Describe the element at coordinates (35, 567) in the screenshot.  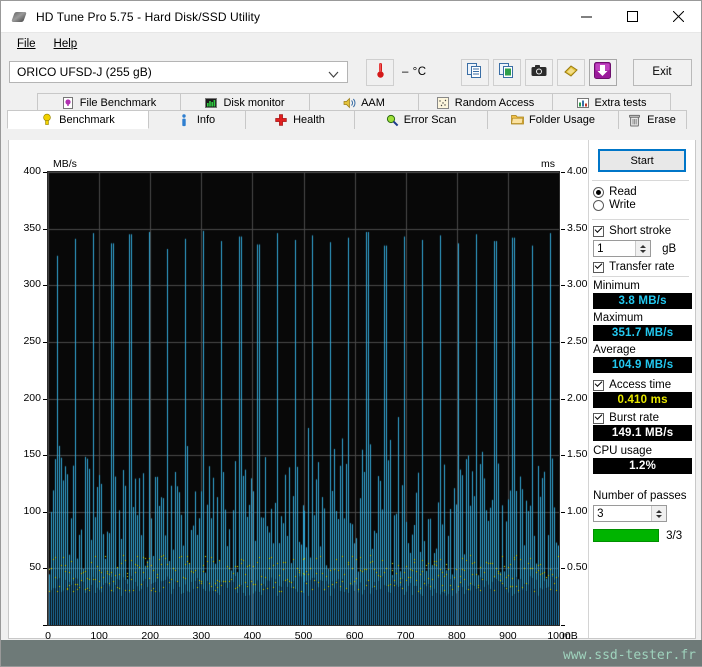
I see `chart-ytick-label: 50` at that location.